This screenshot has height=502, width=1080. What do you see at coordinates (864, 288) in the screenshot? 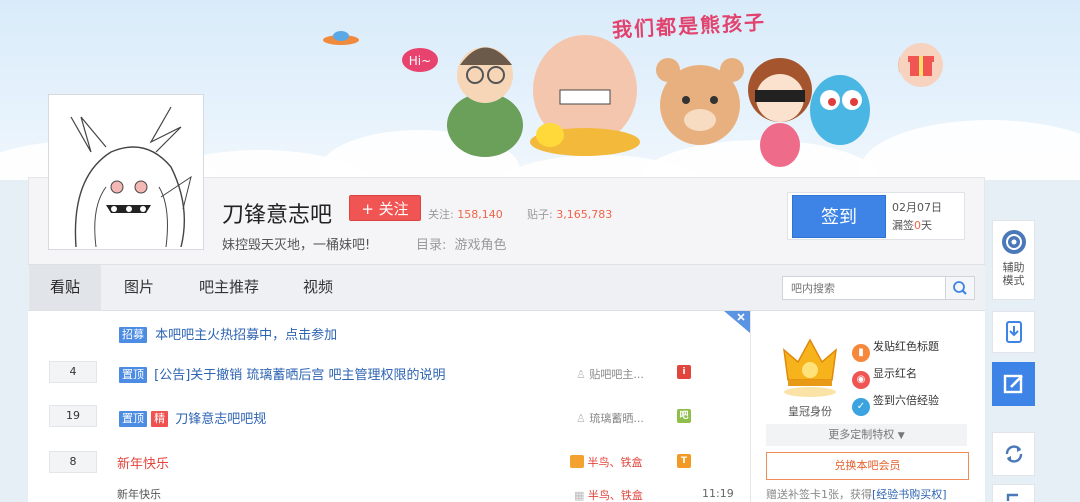
I see `forum-search-input` at bounding box center [864, 288].